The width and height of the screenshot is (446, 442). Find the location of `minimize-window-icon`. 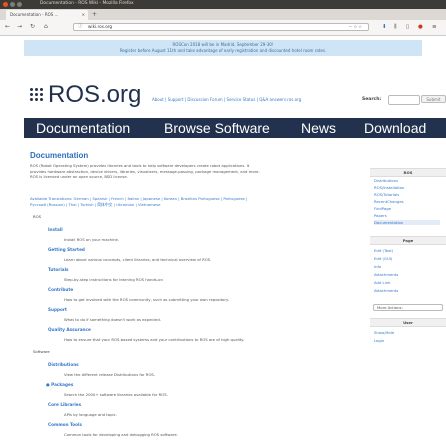

minimize-window-icon is located at coordinates (12, 4).